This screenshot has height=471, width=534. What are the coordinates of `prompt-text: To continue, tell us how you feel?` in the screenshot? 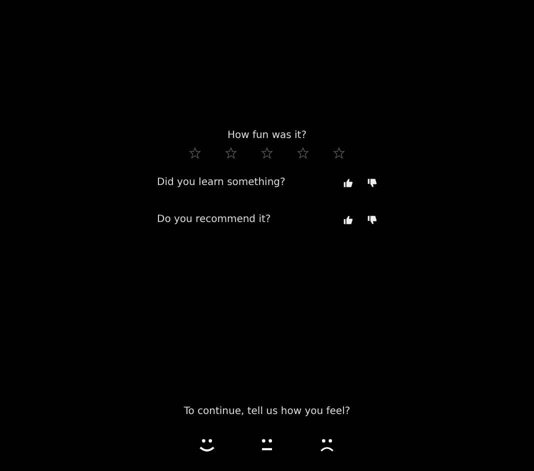 It's located at (267, 412).